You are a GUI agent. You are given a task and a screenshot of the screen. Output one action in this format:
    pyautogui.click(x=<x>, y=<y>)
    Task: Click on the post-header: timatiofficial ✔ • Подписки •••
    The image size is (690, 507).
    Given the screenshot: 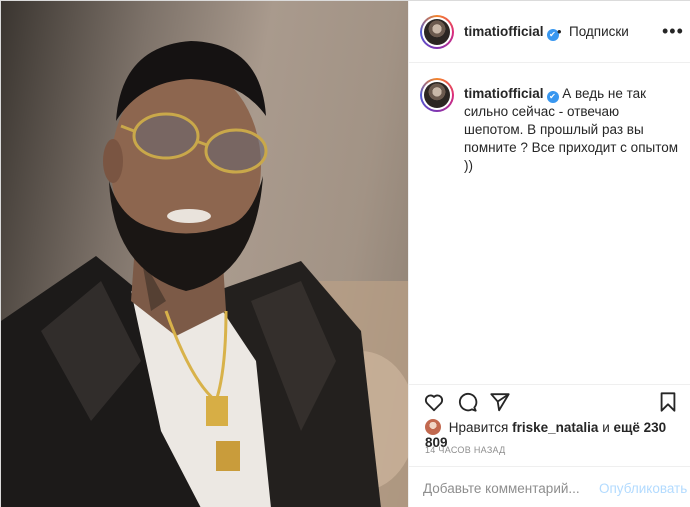 What is the action you would take?
    pyautogui.click(x=549, y=32)
    